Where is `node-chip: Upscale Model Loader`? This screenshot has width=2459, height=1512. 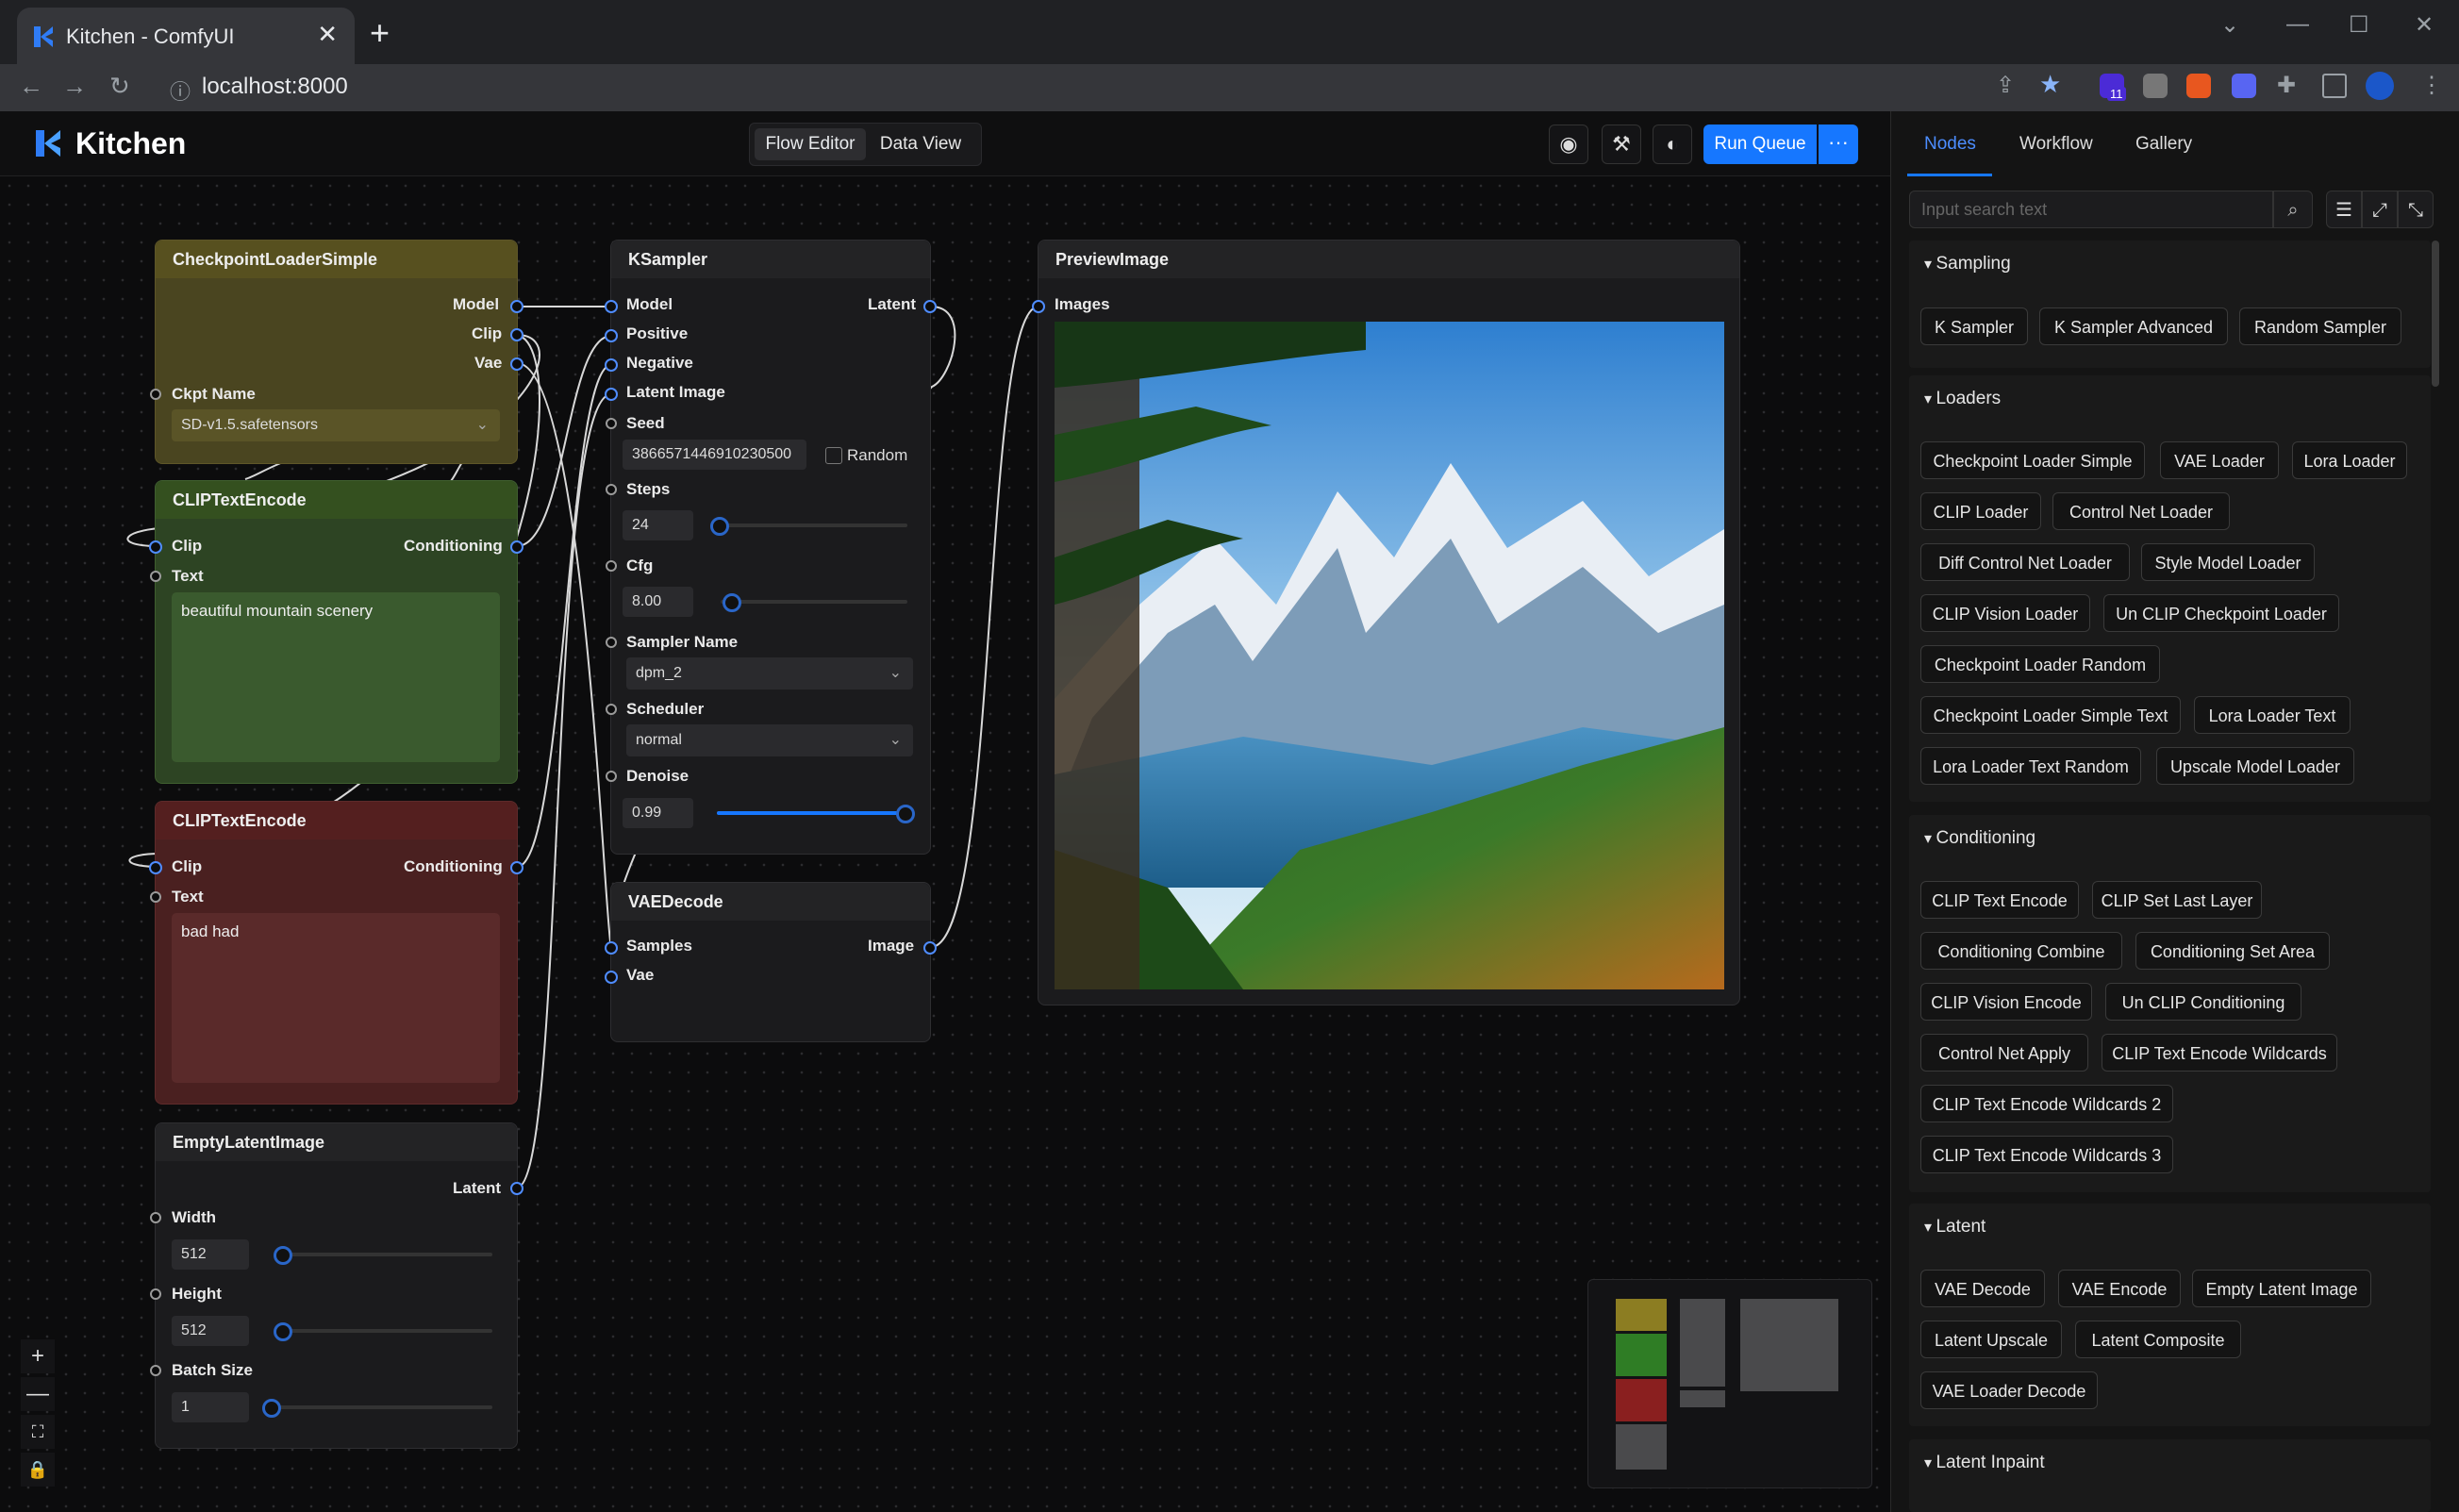
node-chip: Upscale Model Loader is located at coordinates (2255, 766).